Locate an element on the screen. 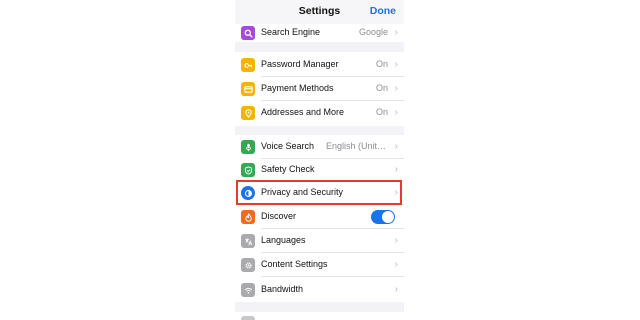 The image size is (640, 320). settings-group-next is located at coordinates (319, 316).